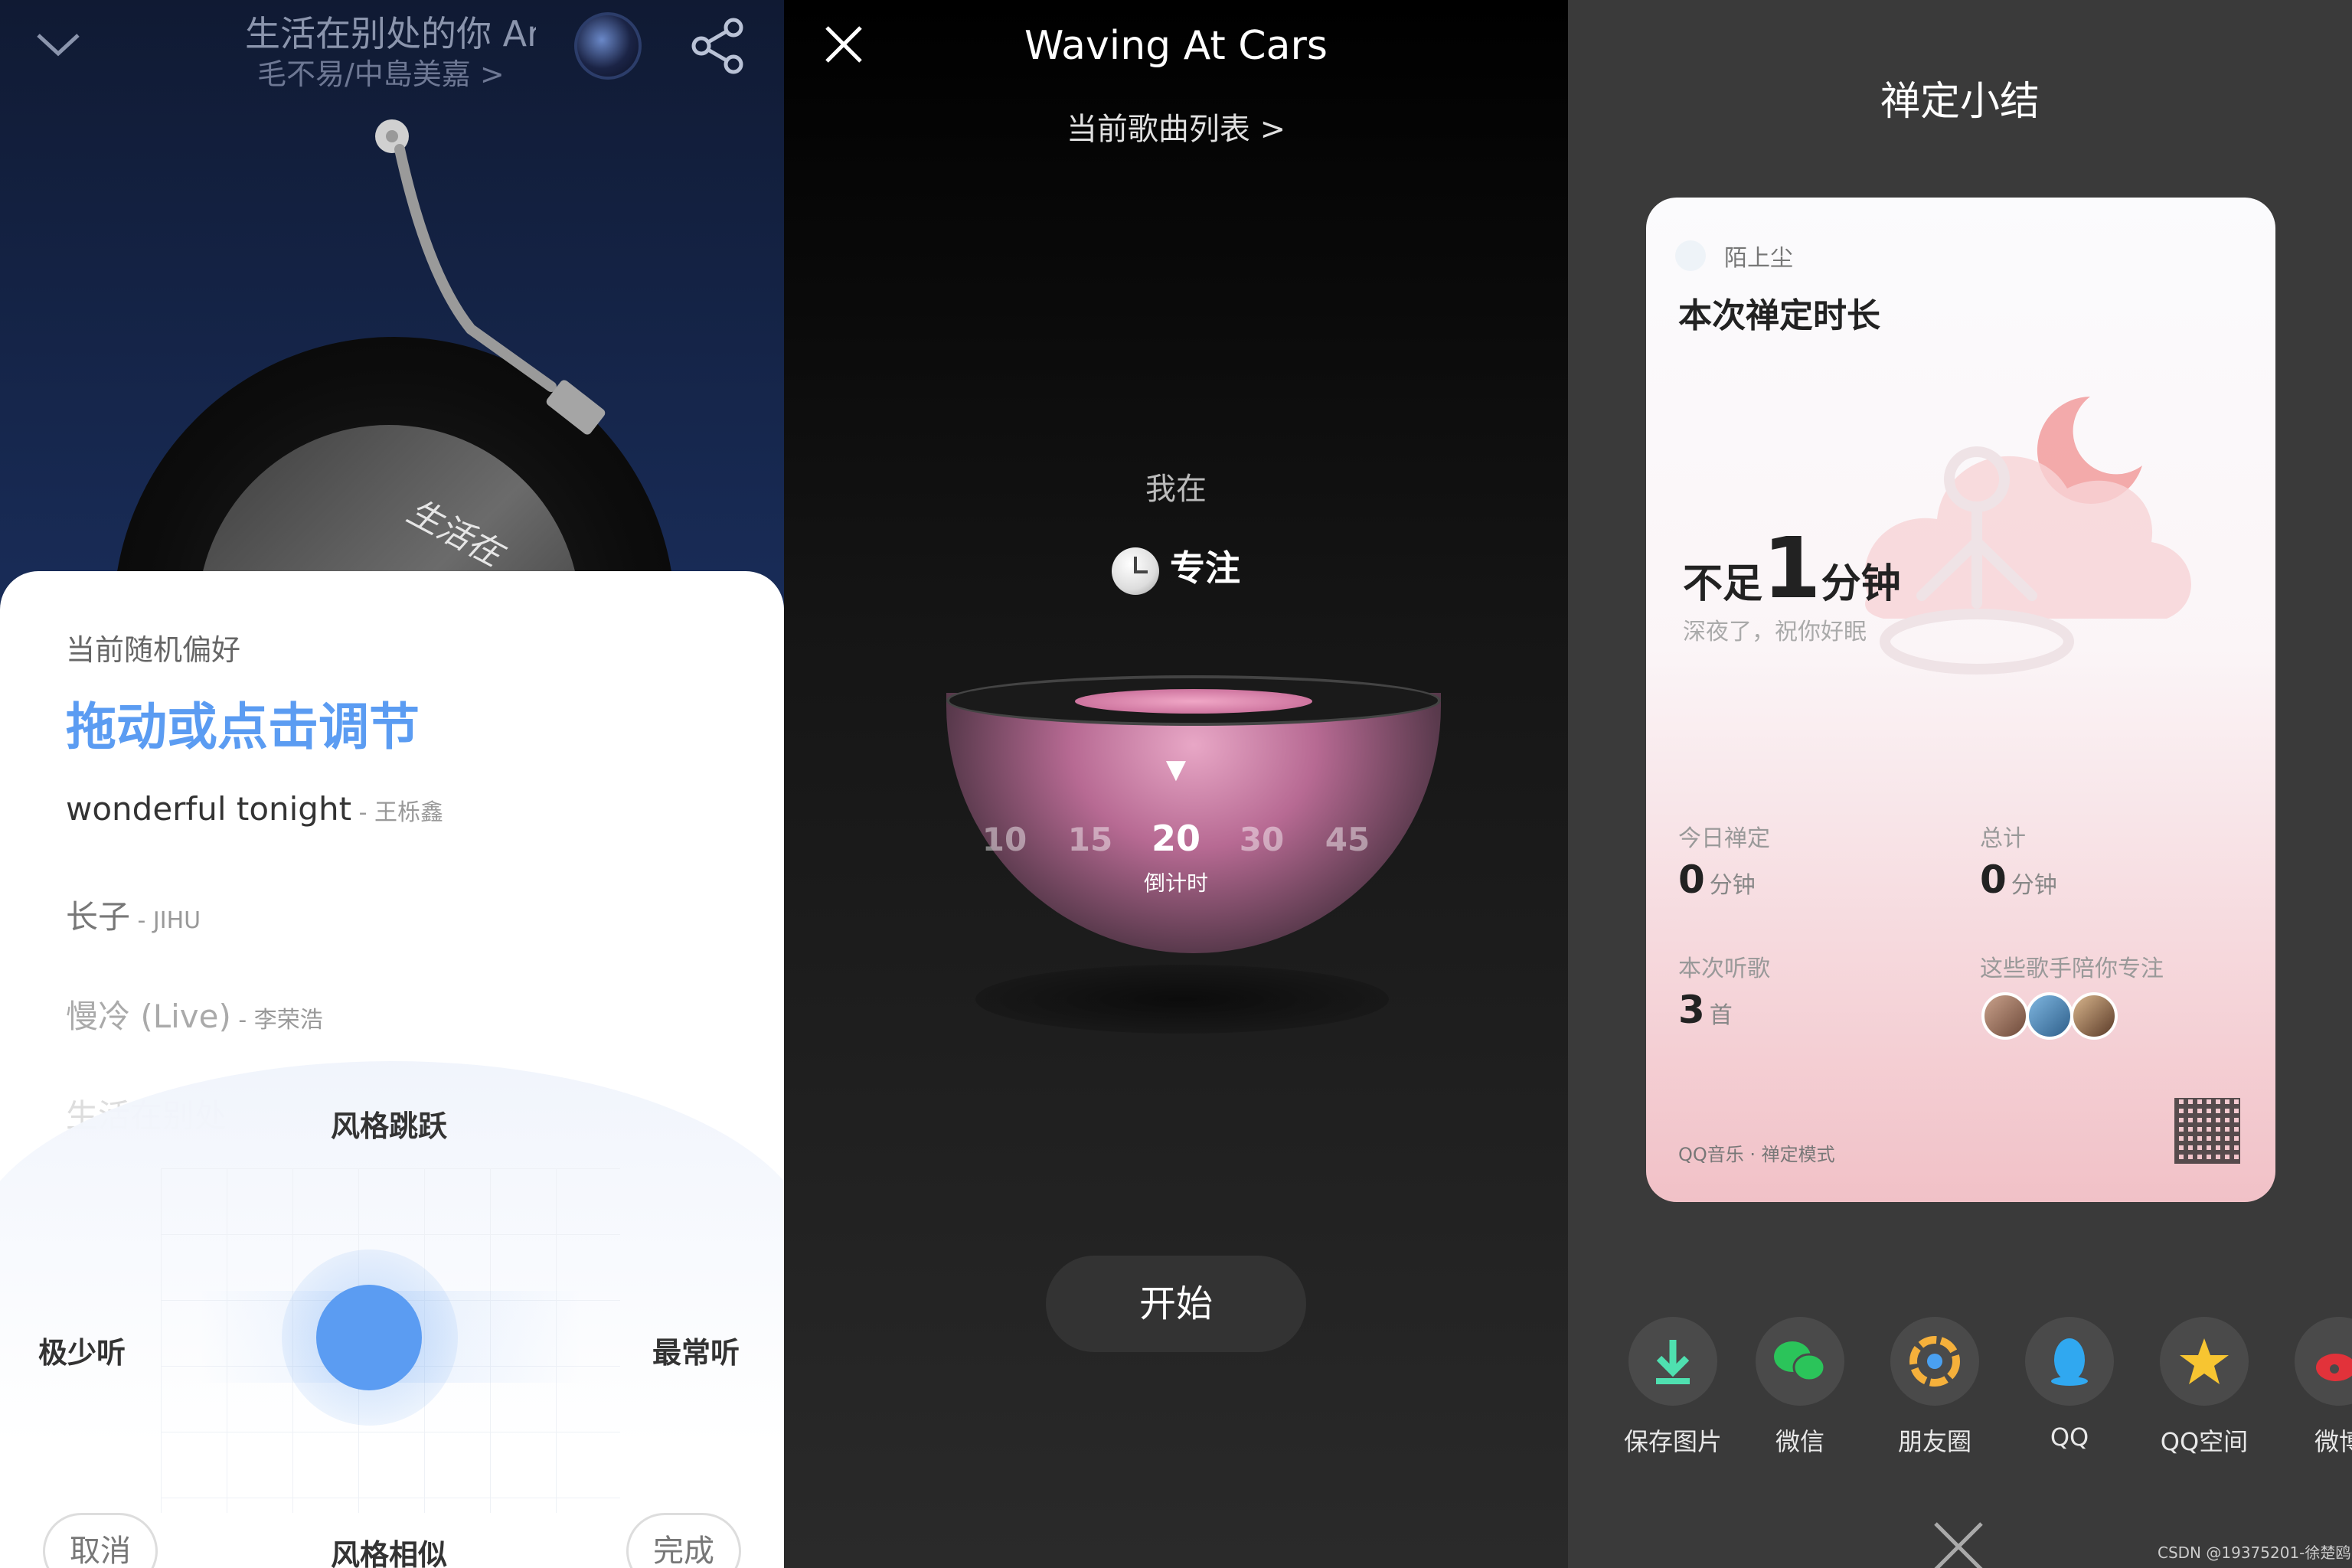  Describe the element at coordinates (1993, 880) in the screenshot. I see `total-number: 0` at that location.